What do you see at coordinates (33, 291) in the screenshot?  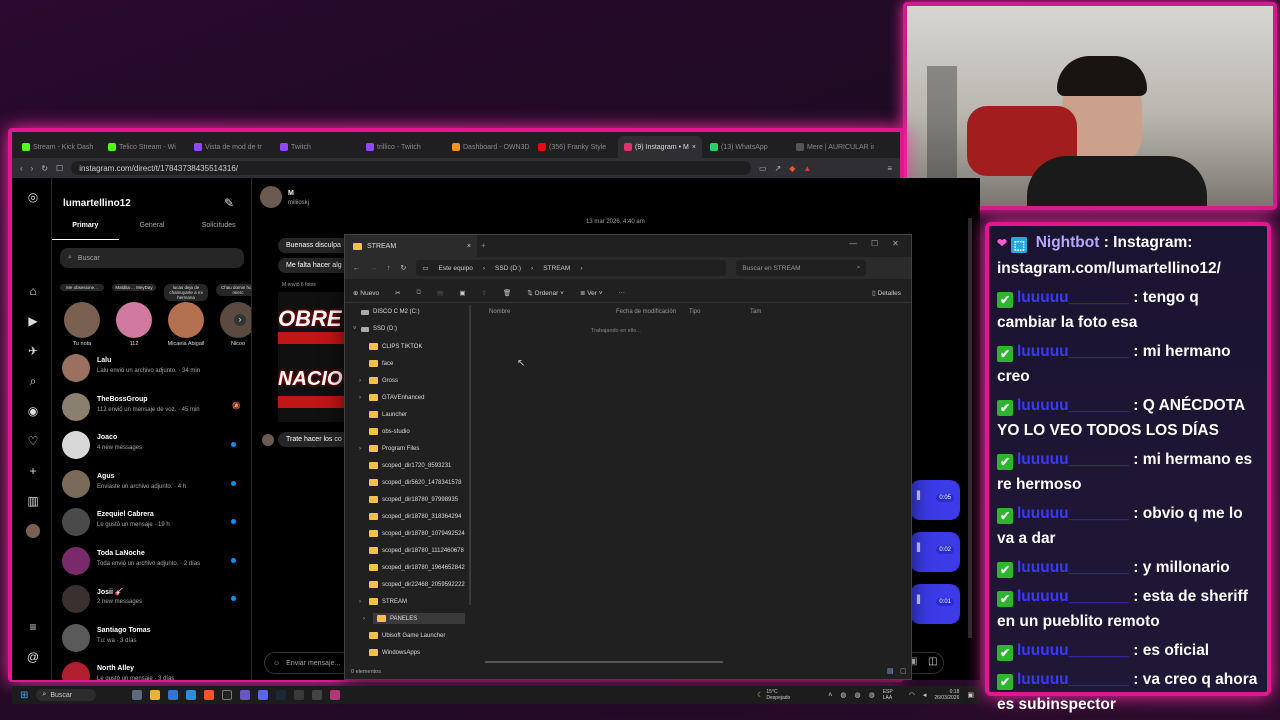 I see `home-icon: ⌂` at bounding box center [33, 291].